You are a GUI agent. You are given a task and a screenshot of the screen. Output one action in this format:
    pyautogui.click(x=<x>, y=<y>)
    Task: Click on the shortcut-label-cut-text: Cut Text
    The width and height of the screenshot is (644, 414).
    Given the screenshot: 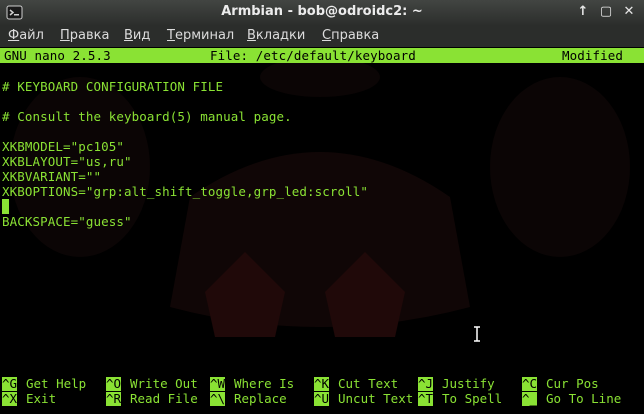 What is the action you would take?
    pyautogui.click(x=368, y=383)
    